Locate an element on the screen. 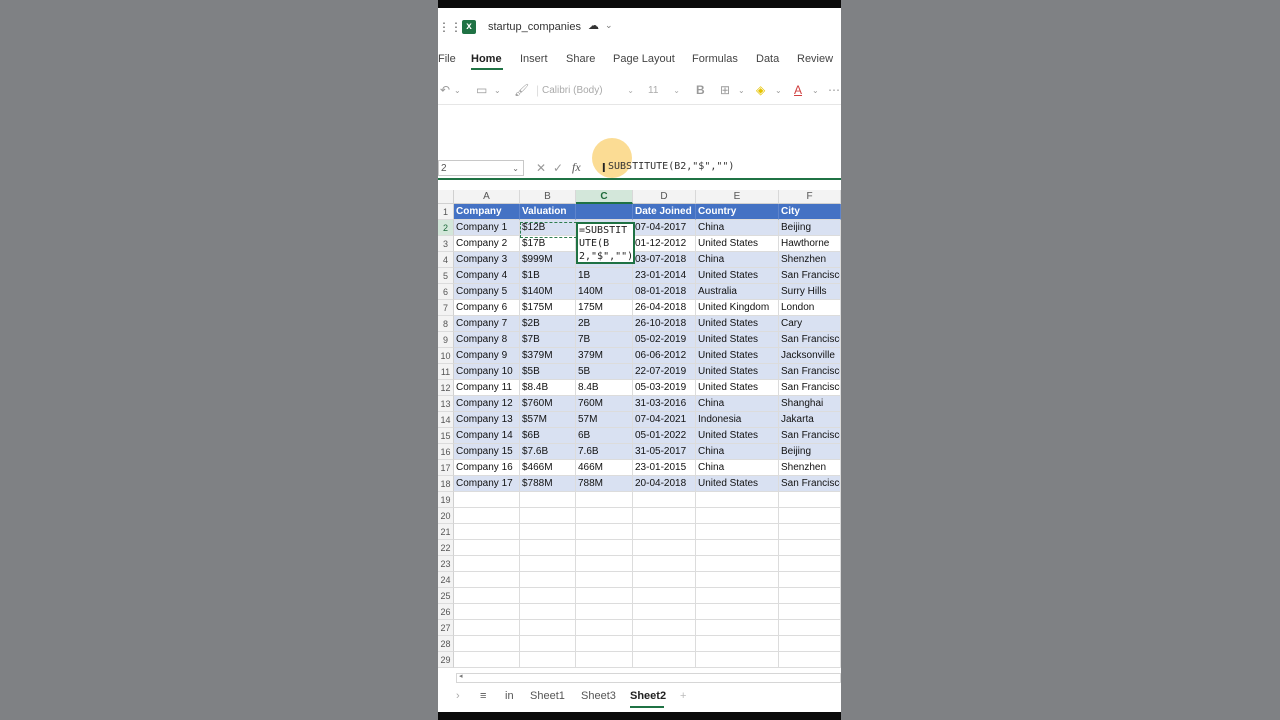 The width and height of the screenshot is (1280, 720). cell-e21 is located at coordinates (737, 532).